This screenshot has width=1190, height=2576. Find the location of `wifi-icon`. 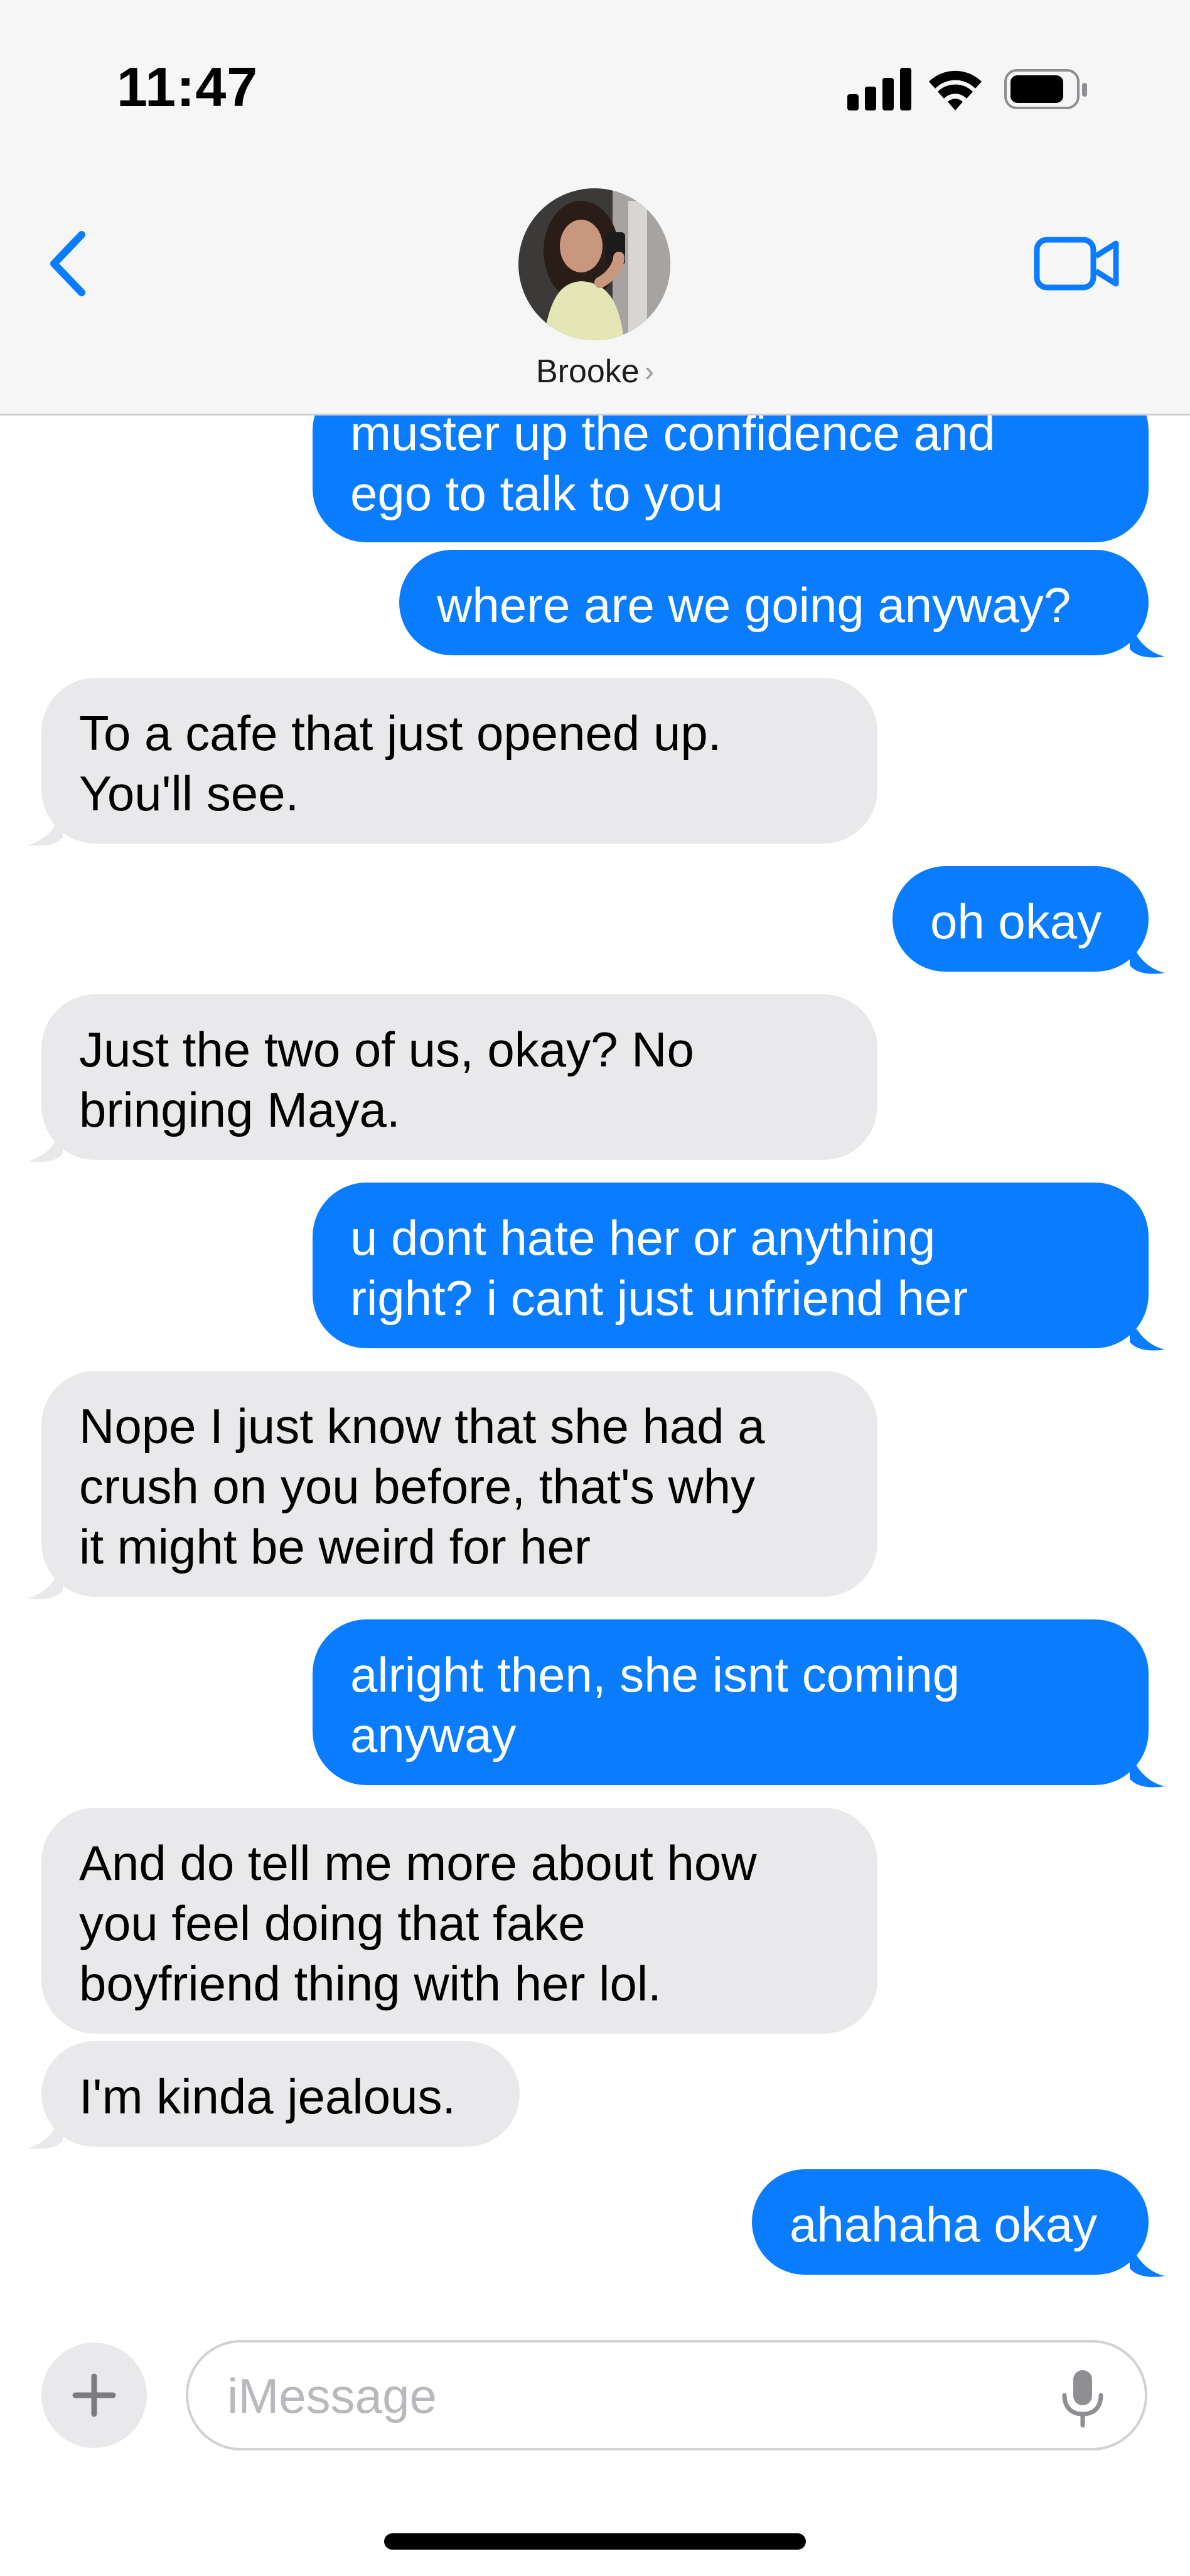

wifi-icon is located at coordinates (955, 90).